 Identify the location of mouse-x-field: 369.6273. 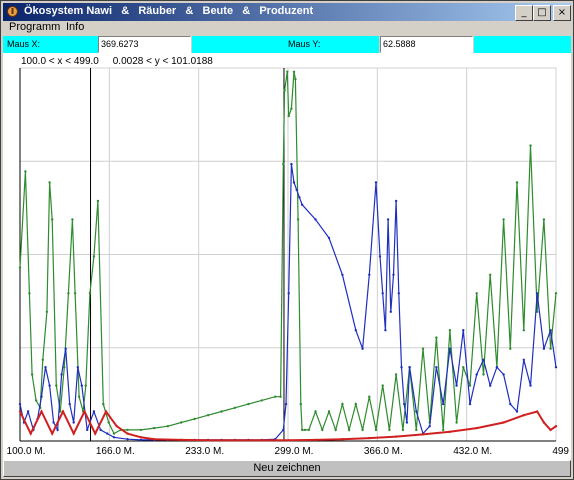
(144, 44).